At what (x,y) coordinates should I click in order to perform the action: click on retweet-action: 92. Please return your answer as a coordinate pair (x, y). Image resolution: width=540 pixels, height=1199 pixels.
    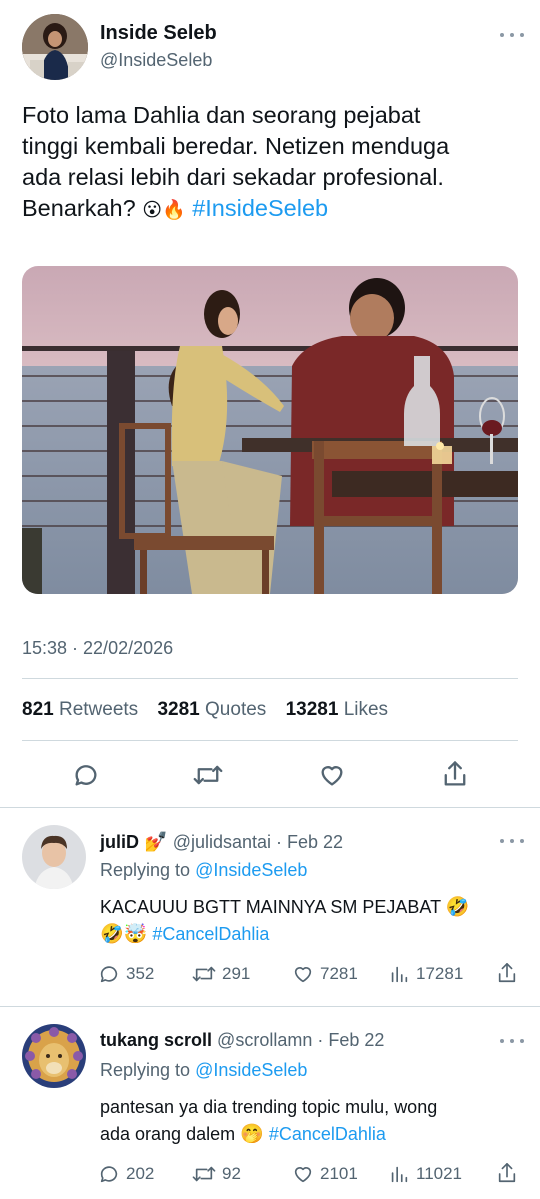
    Looking at the image, I should click on (216, 1174).